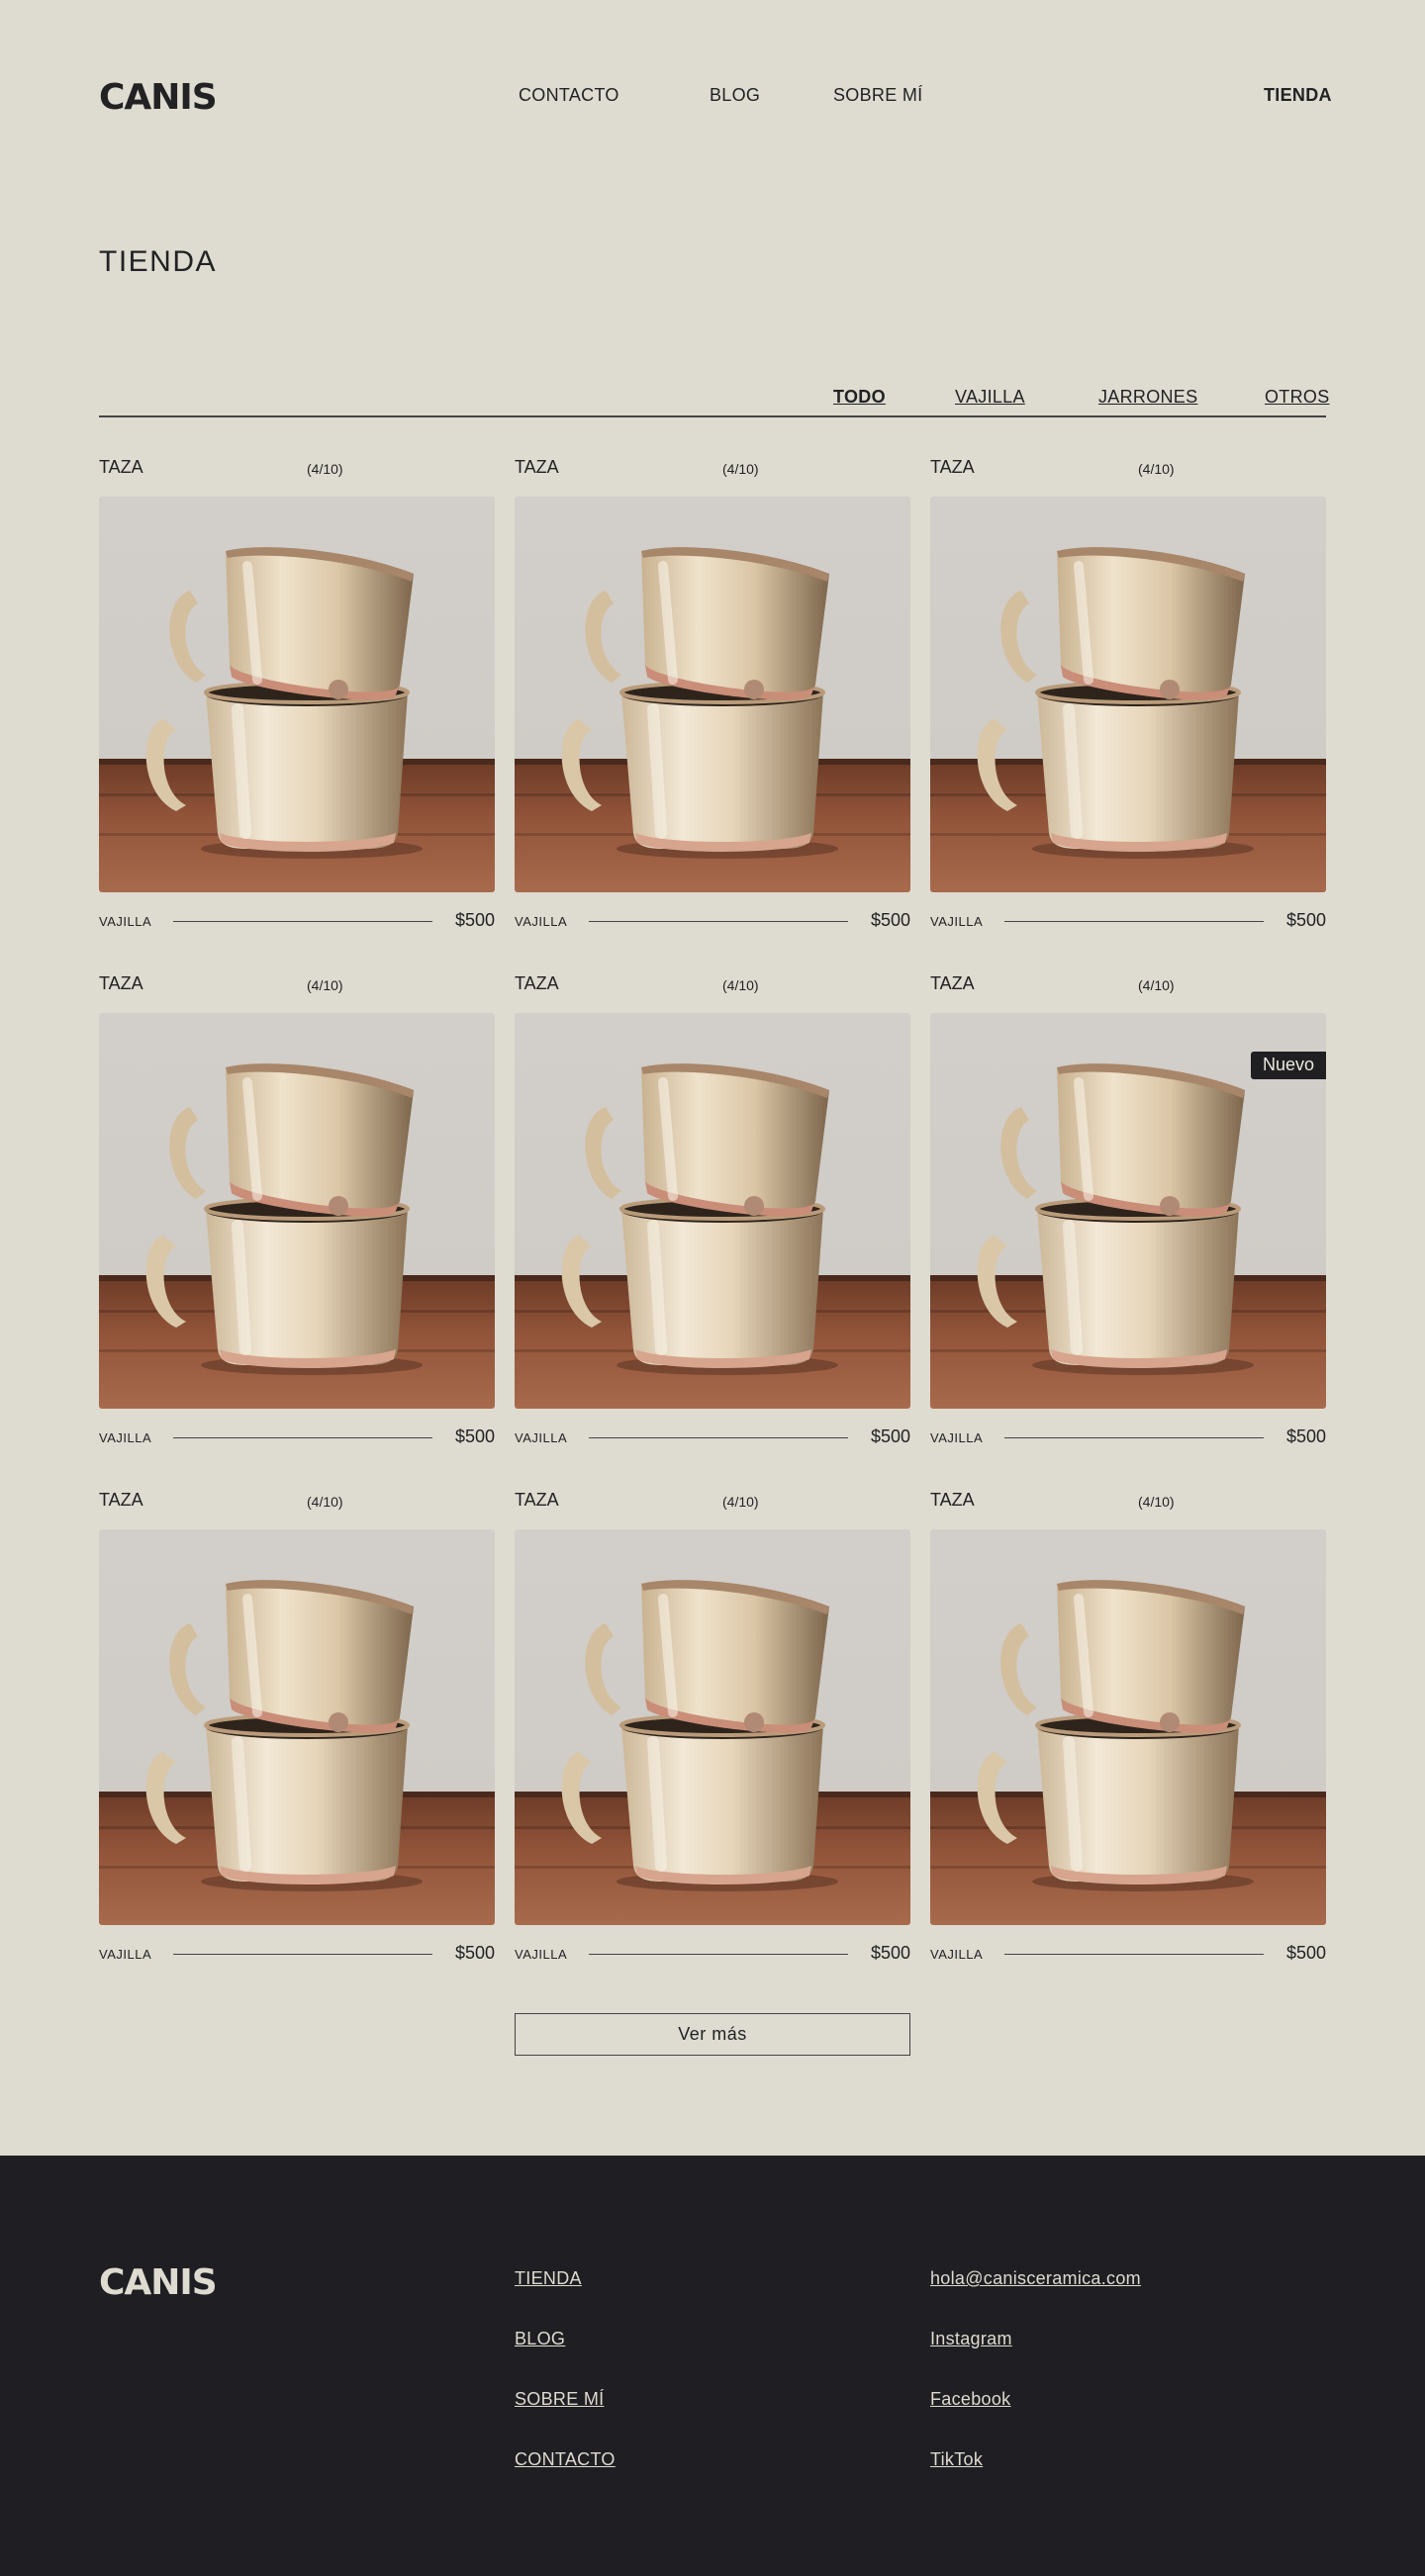 The height and width of the screenshot is (2576, 1425). Describe the element at coordinates (565, 2278) in the screenshot. I see `footer-link-tienda: TIENDA` at that location.